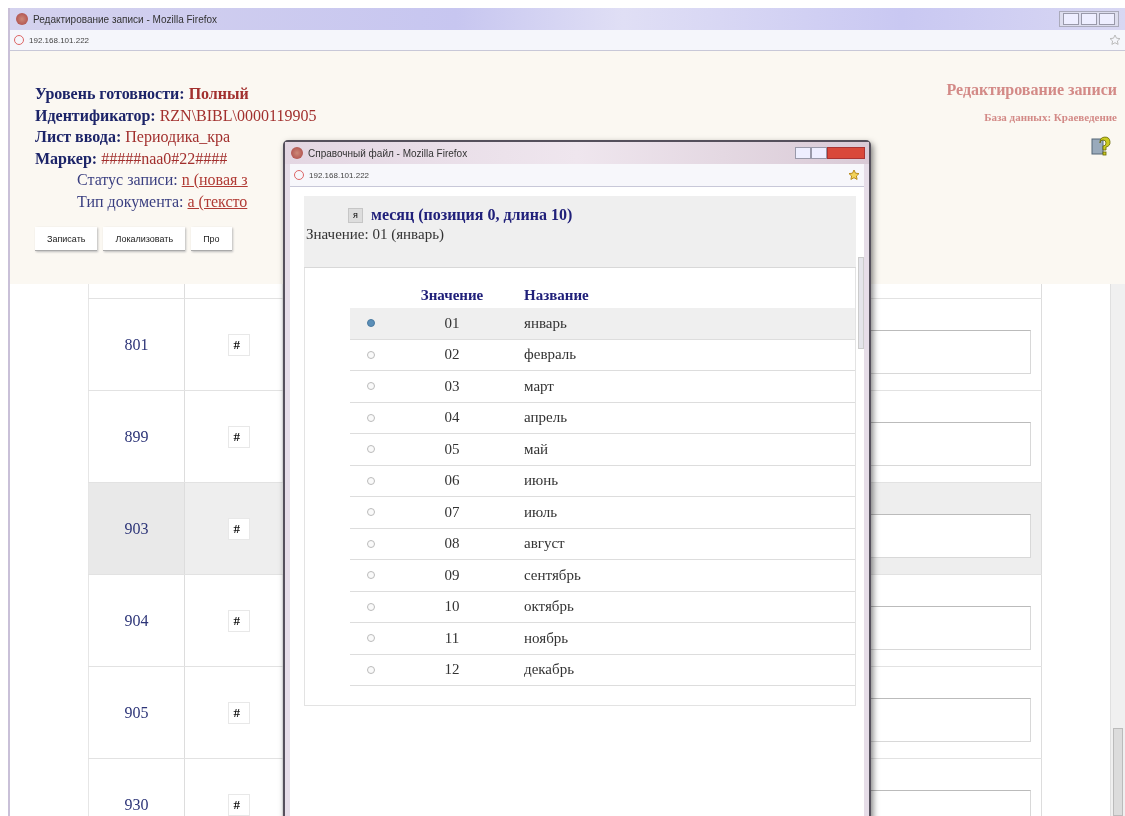 This screenshot has width=1125, height=816. I want to click on window-title: Редактирование записи - Mozilla Firefox, so click(125, 19).